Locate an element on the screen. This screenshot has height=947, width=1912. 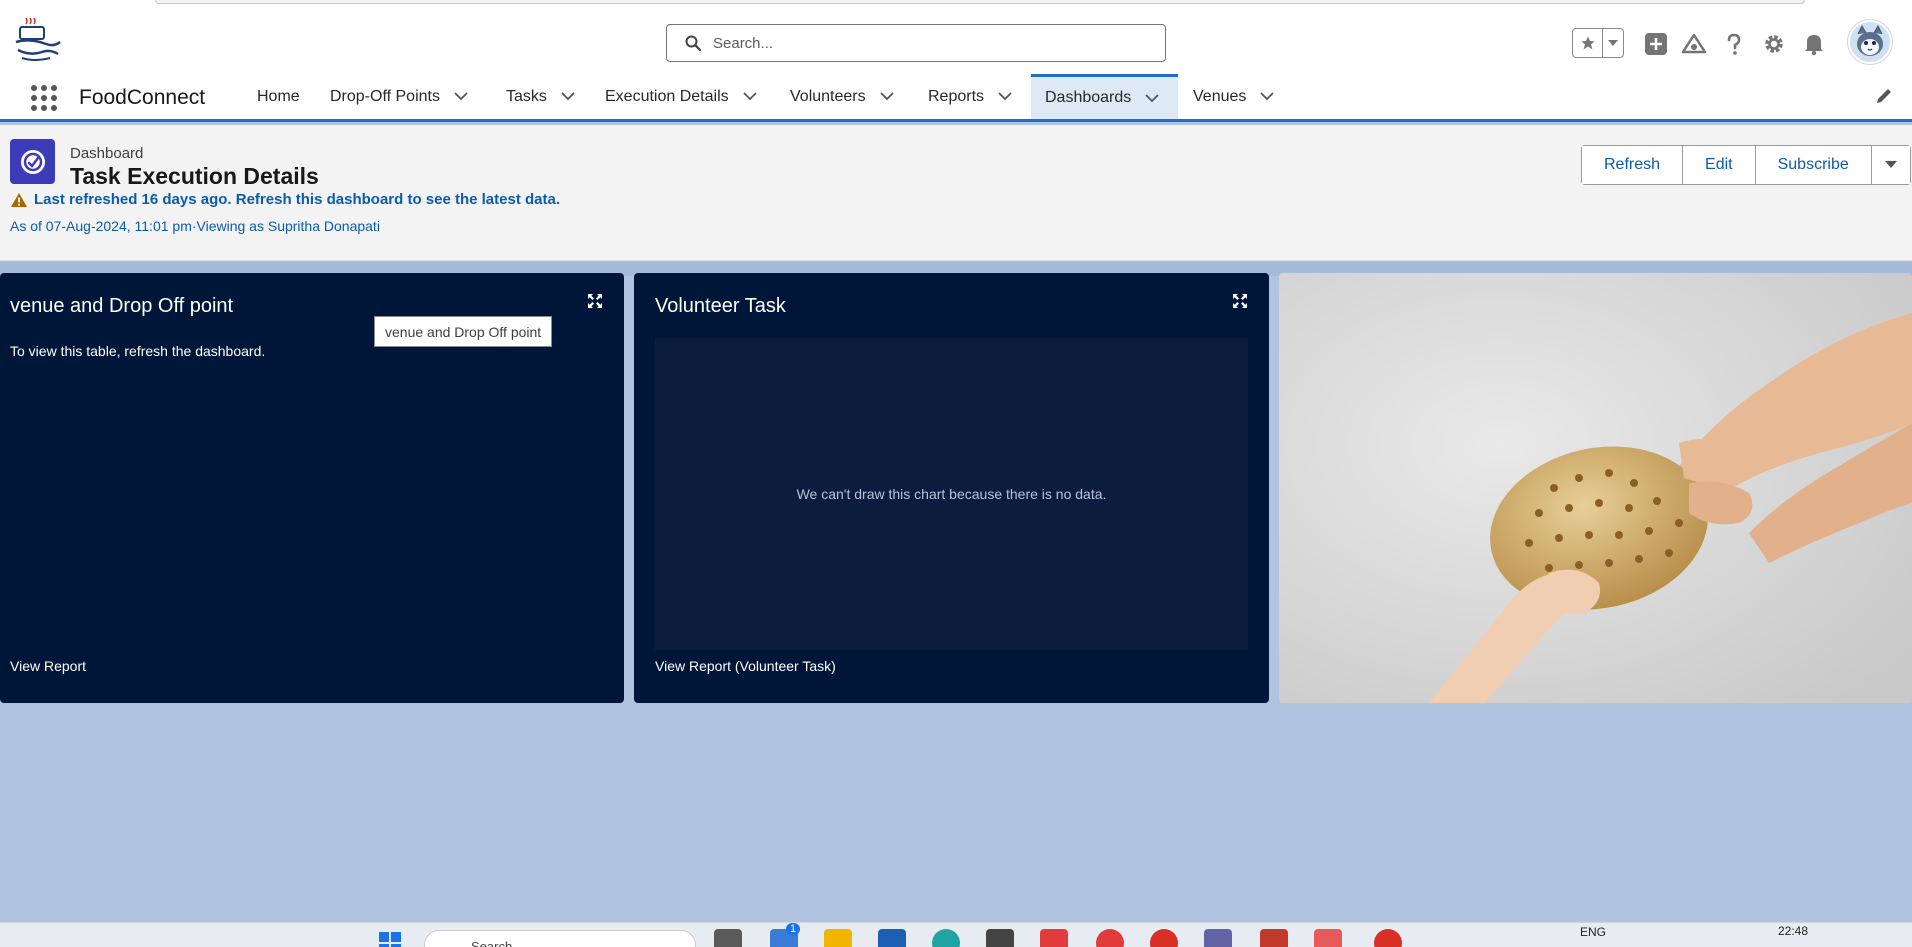
app-name: FoodConnect is located at coordinates (142, 97).